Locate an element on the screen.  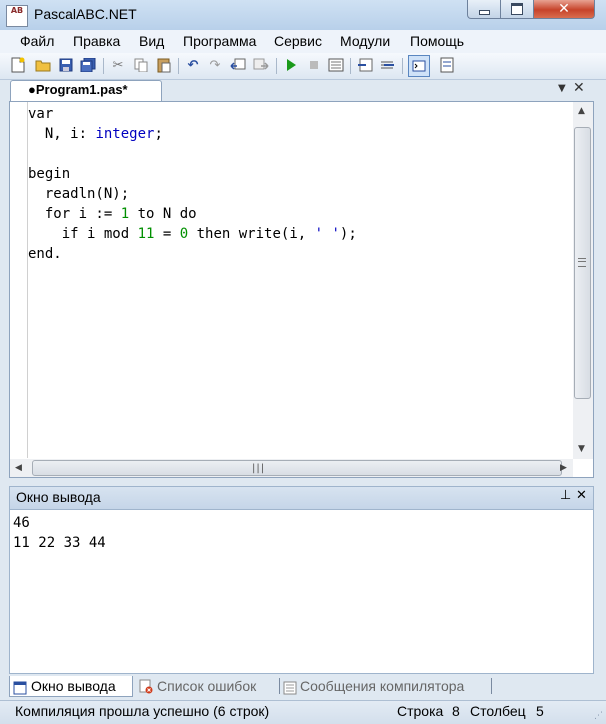
navigate-forward-icon is located at coordinates (261, 65).